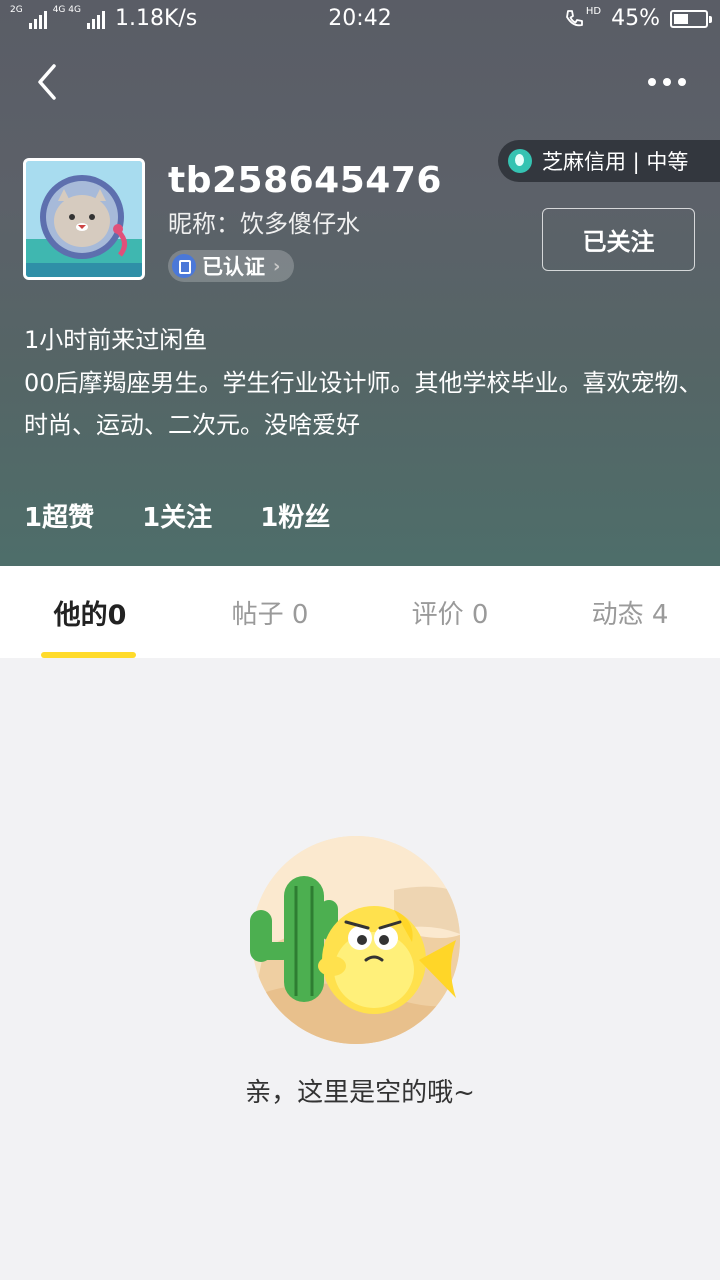 This screenshot has height=1280, width=720. What do you see at coordinates (593, 11) in the screenshot?
I see `hd-tag: HD` at bounding box center [593, 11].